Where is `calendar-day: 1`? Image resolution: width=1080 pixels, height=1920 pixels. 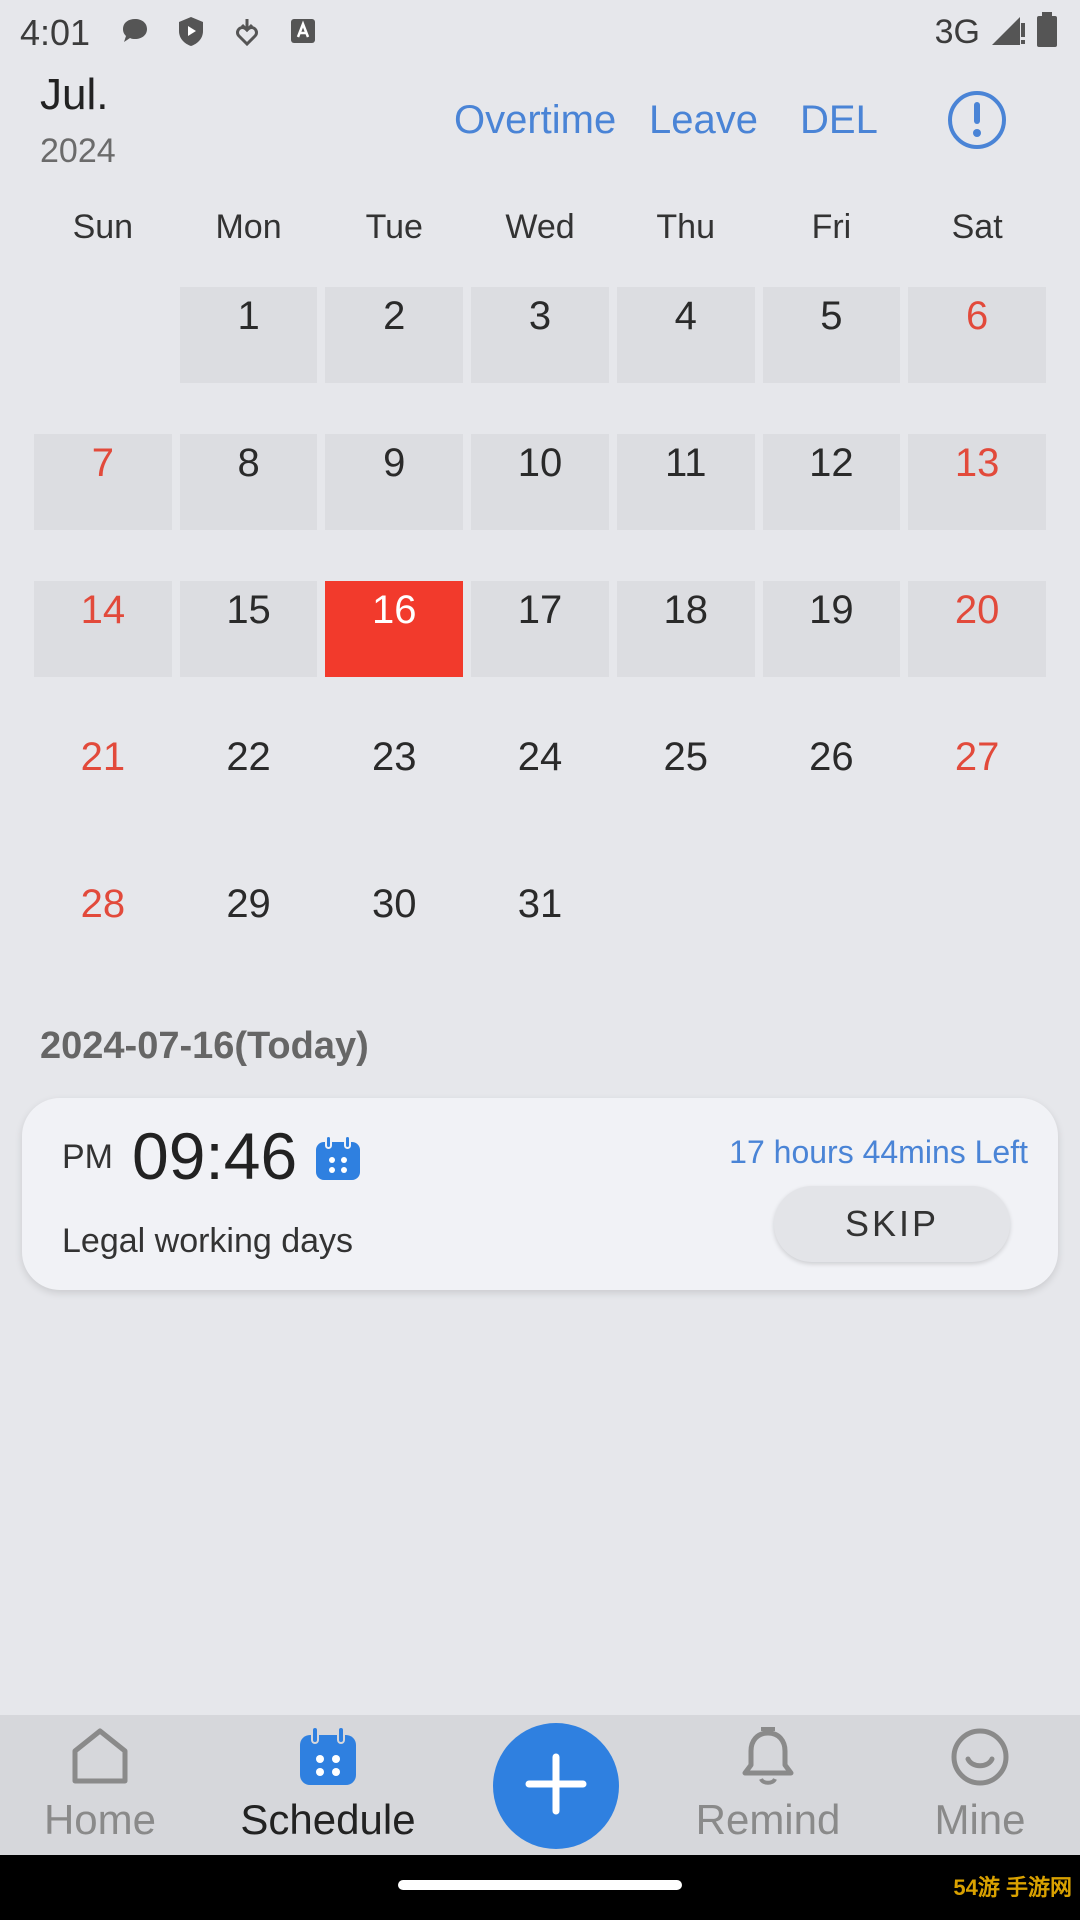
calendar-day: 1 is located at coordinates (249, 360).